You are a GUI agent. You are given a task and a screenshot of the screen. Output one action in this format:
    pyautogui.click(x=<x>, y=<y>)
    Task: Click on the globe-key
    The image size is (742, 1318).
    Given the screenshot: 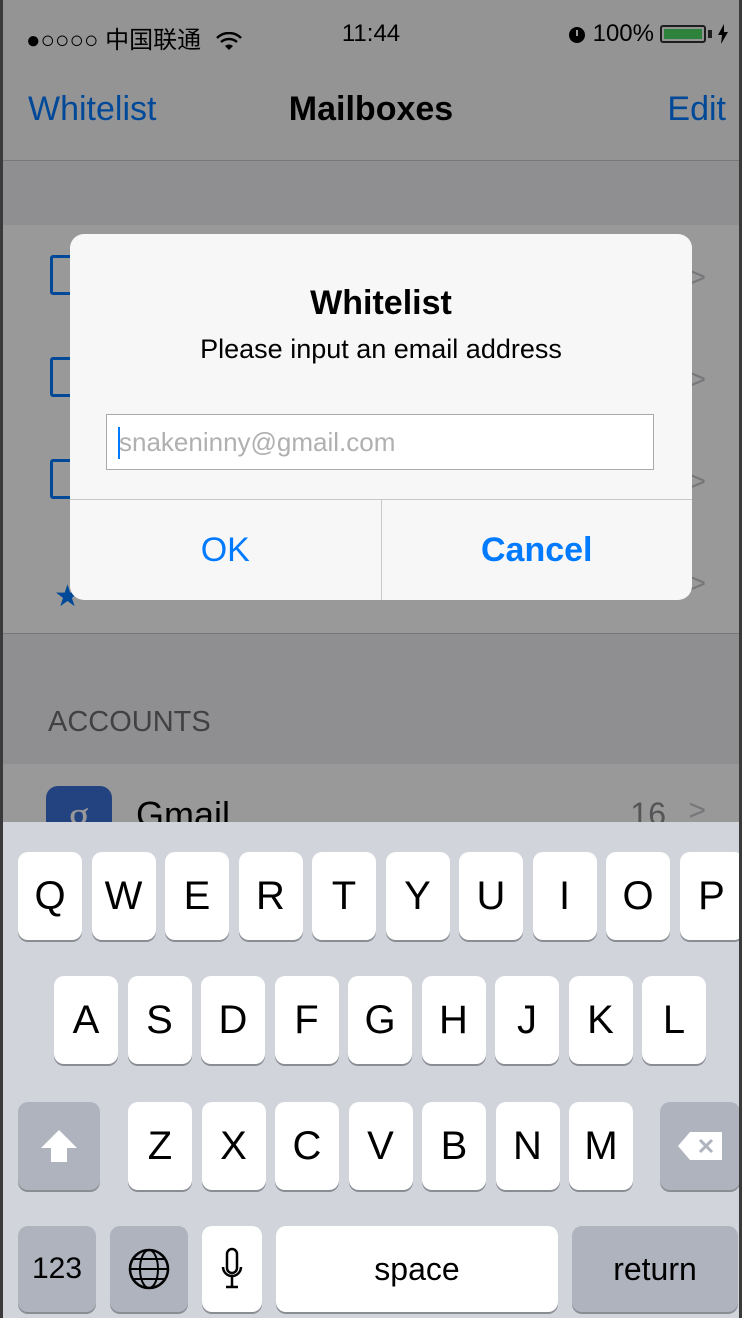 What is the action you would take?
    pyautogui.click(x=149, y=1269)
    